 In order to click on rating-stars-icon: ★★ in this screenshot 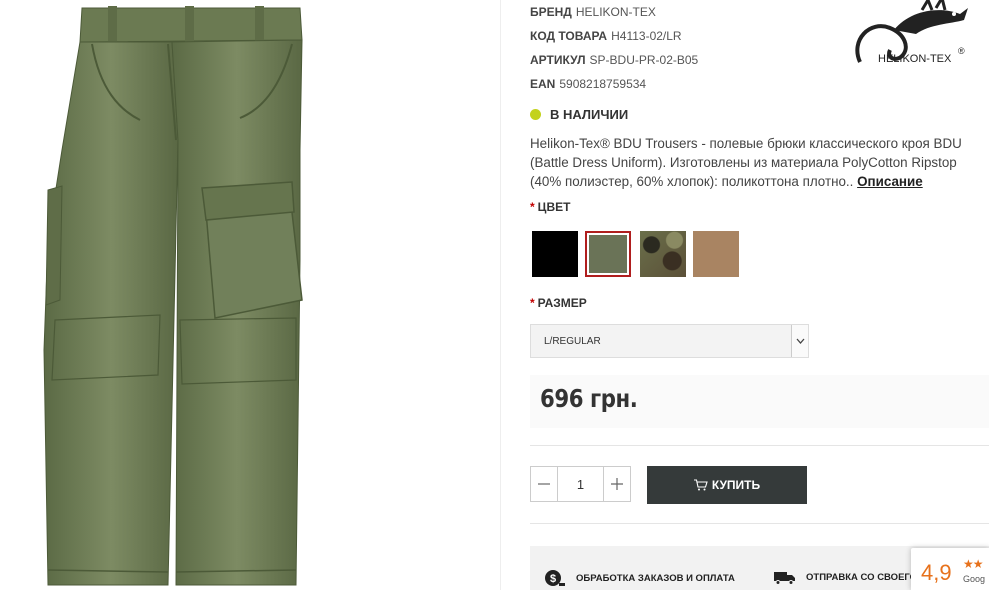, I will do `click(973, 564)`.